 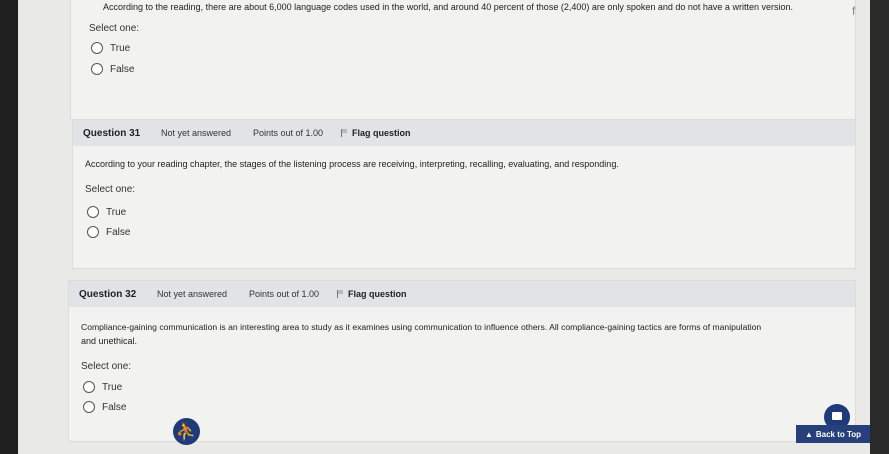 I want to click on question-number: Question 31, so click(x=112, y=133).